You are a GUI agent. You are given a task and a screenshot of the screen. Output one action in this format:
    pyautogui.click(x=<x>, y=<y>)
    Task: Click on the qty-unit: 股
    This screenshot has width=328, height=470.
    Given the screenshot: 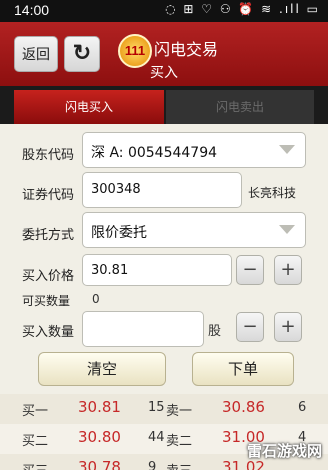 What is the action you would take?
    pyautogui.click(x=215, y=331)
    